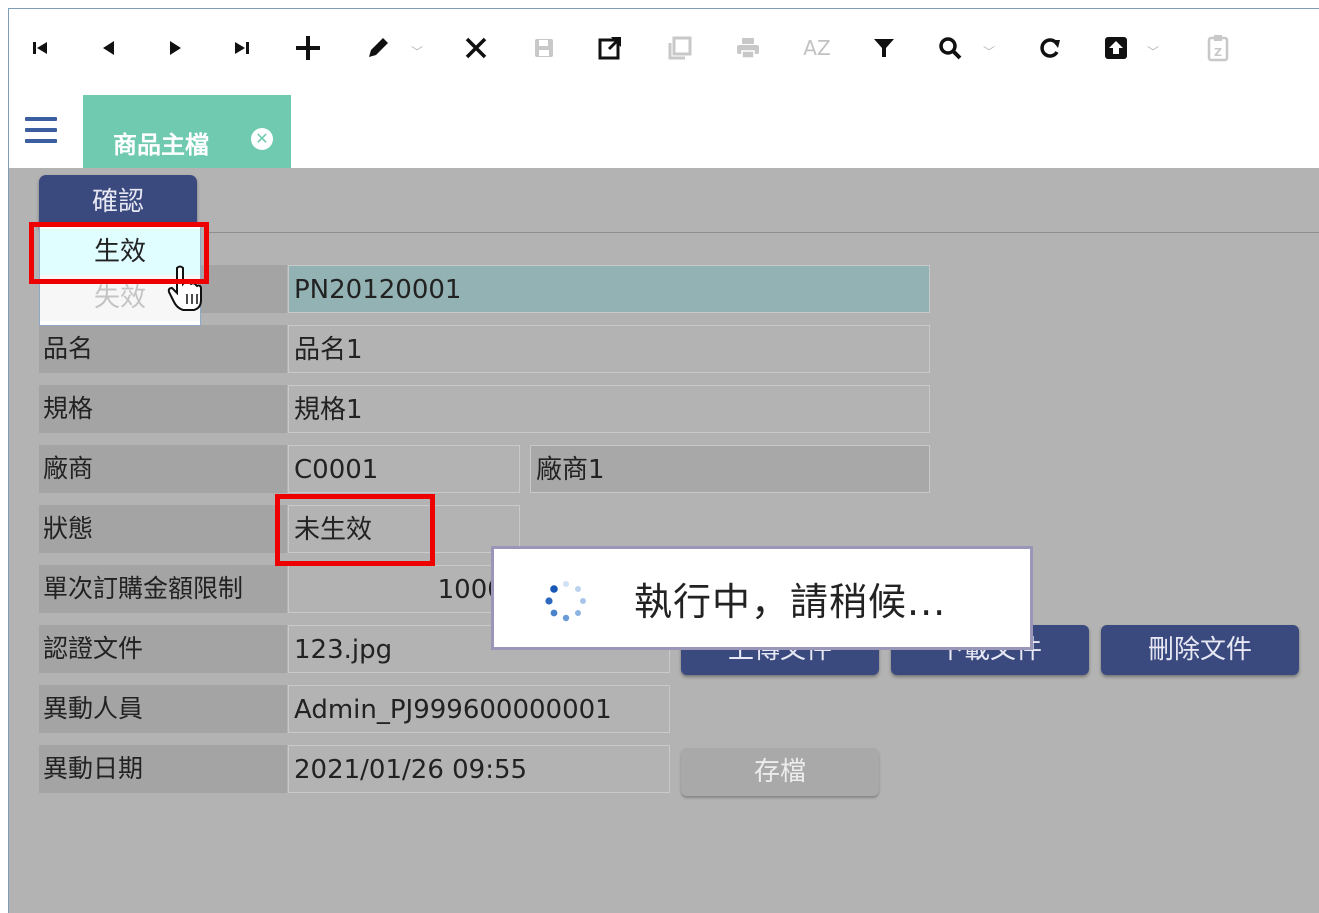 The width and height of the screenshot is (1319, 913). I want to click on last-record-icon, so click(242, 48).